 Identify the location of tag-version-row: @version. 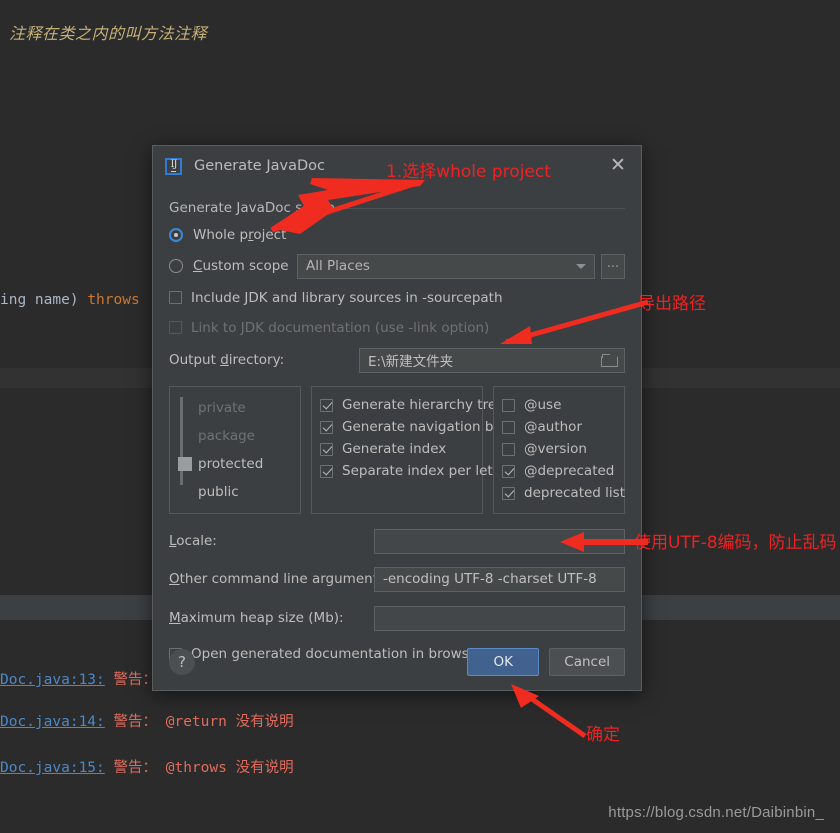
(559, 449).